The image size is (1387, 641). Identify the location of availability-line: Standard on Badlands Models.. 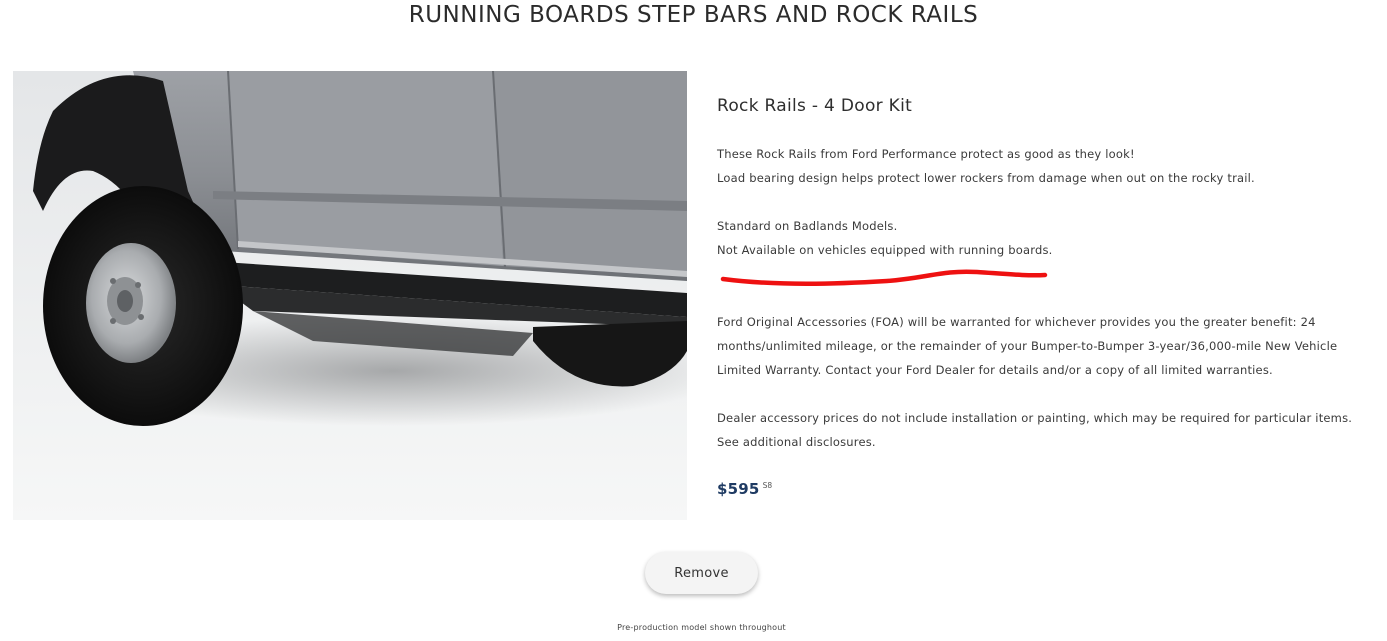
(807, 226).